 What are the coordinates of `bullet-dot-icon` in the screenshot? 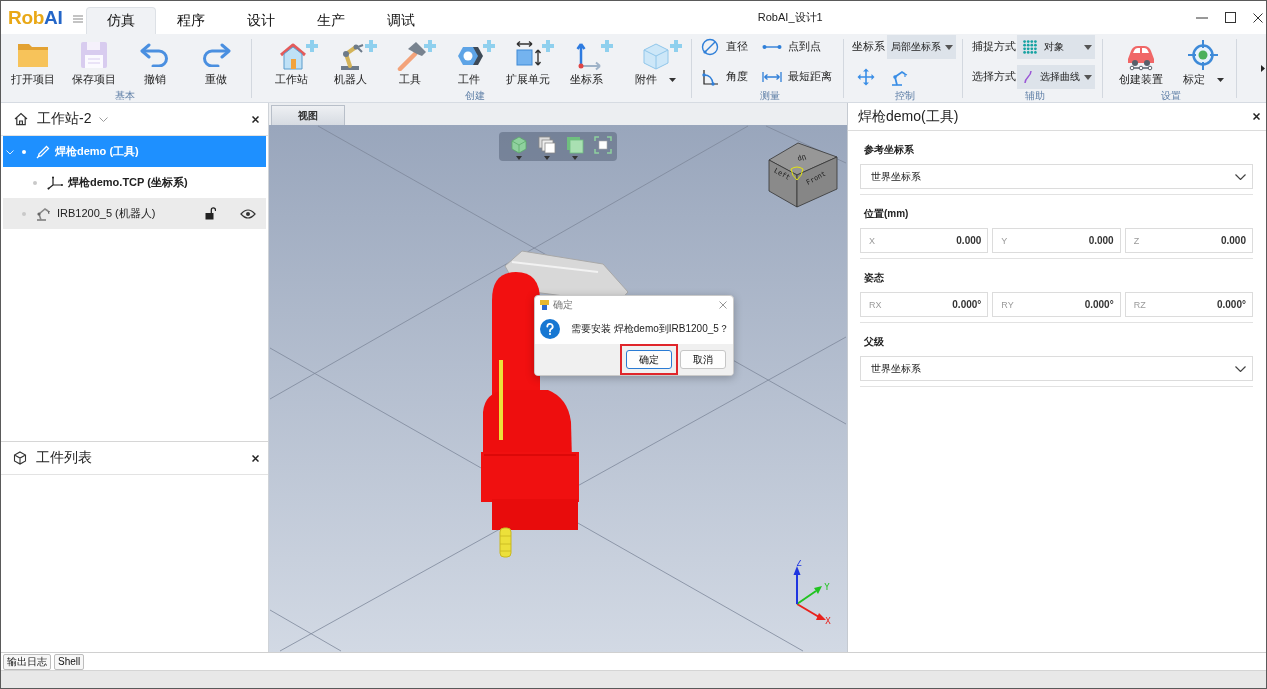 It's located at (24, 151).